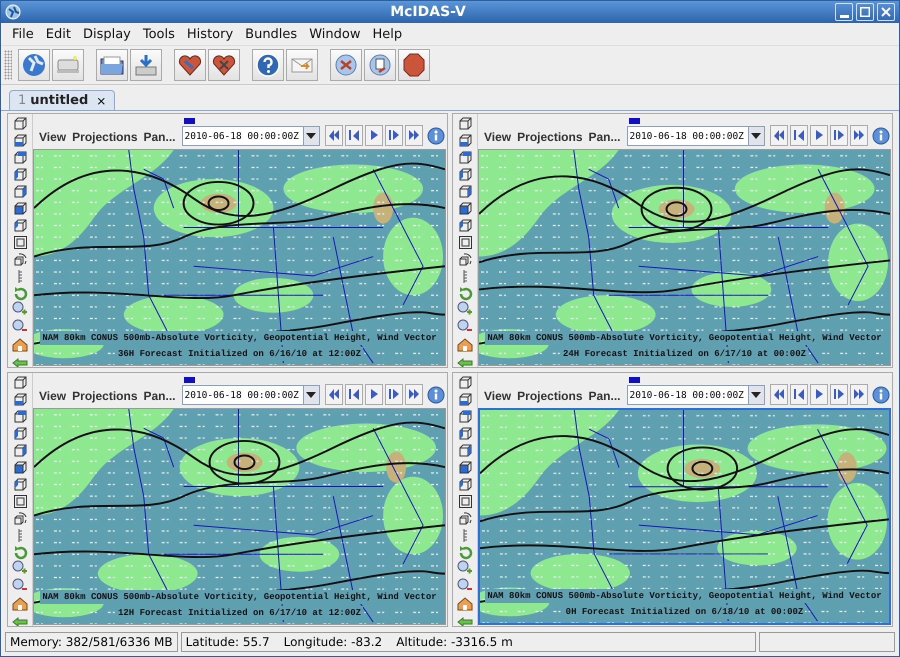 This screenshot has height=657, width=900. What do you see at coordinates (101, 101) in the screenshot?
I see `tab-close-button: ×` at bounding box center [101, 101].